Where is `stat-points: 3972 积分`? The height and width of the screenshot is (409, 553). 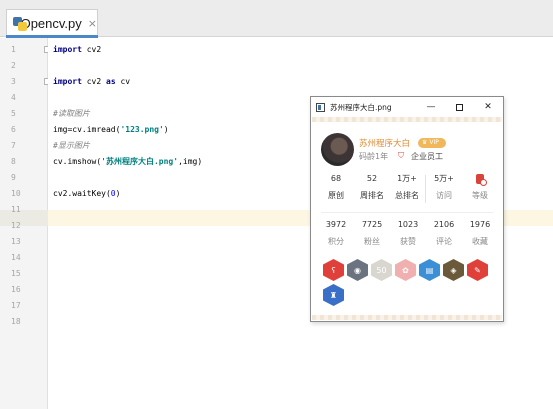
stat-points: 3972 积分 is located at coordinates (336, 233).